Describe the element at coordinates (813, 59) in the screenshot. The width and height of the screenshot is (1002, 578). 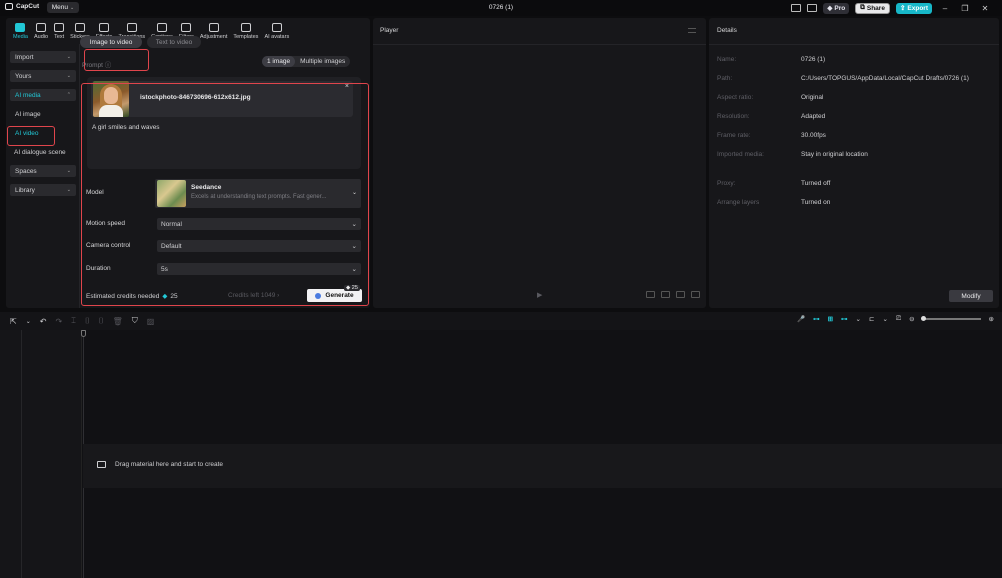
I see `details-value: 0726 (1)` at that location.